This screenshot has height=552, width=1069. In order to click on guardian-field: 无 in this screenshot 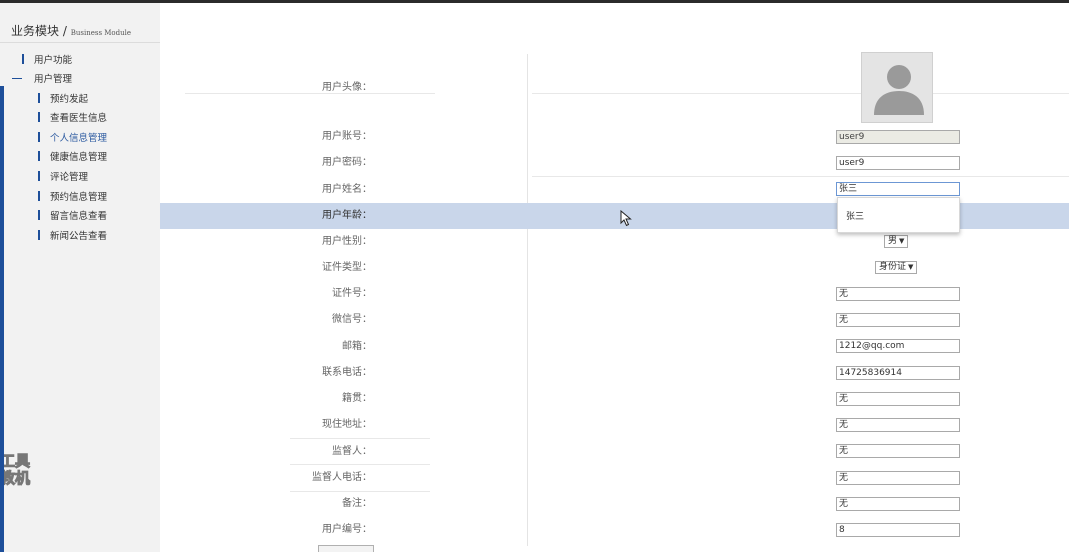, I will do `click(898, 451)`.